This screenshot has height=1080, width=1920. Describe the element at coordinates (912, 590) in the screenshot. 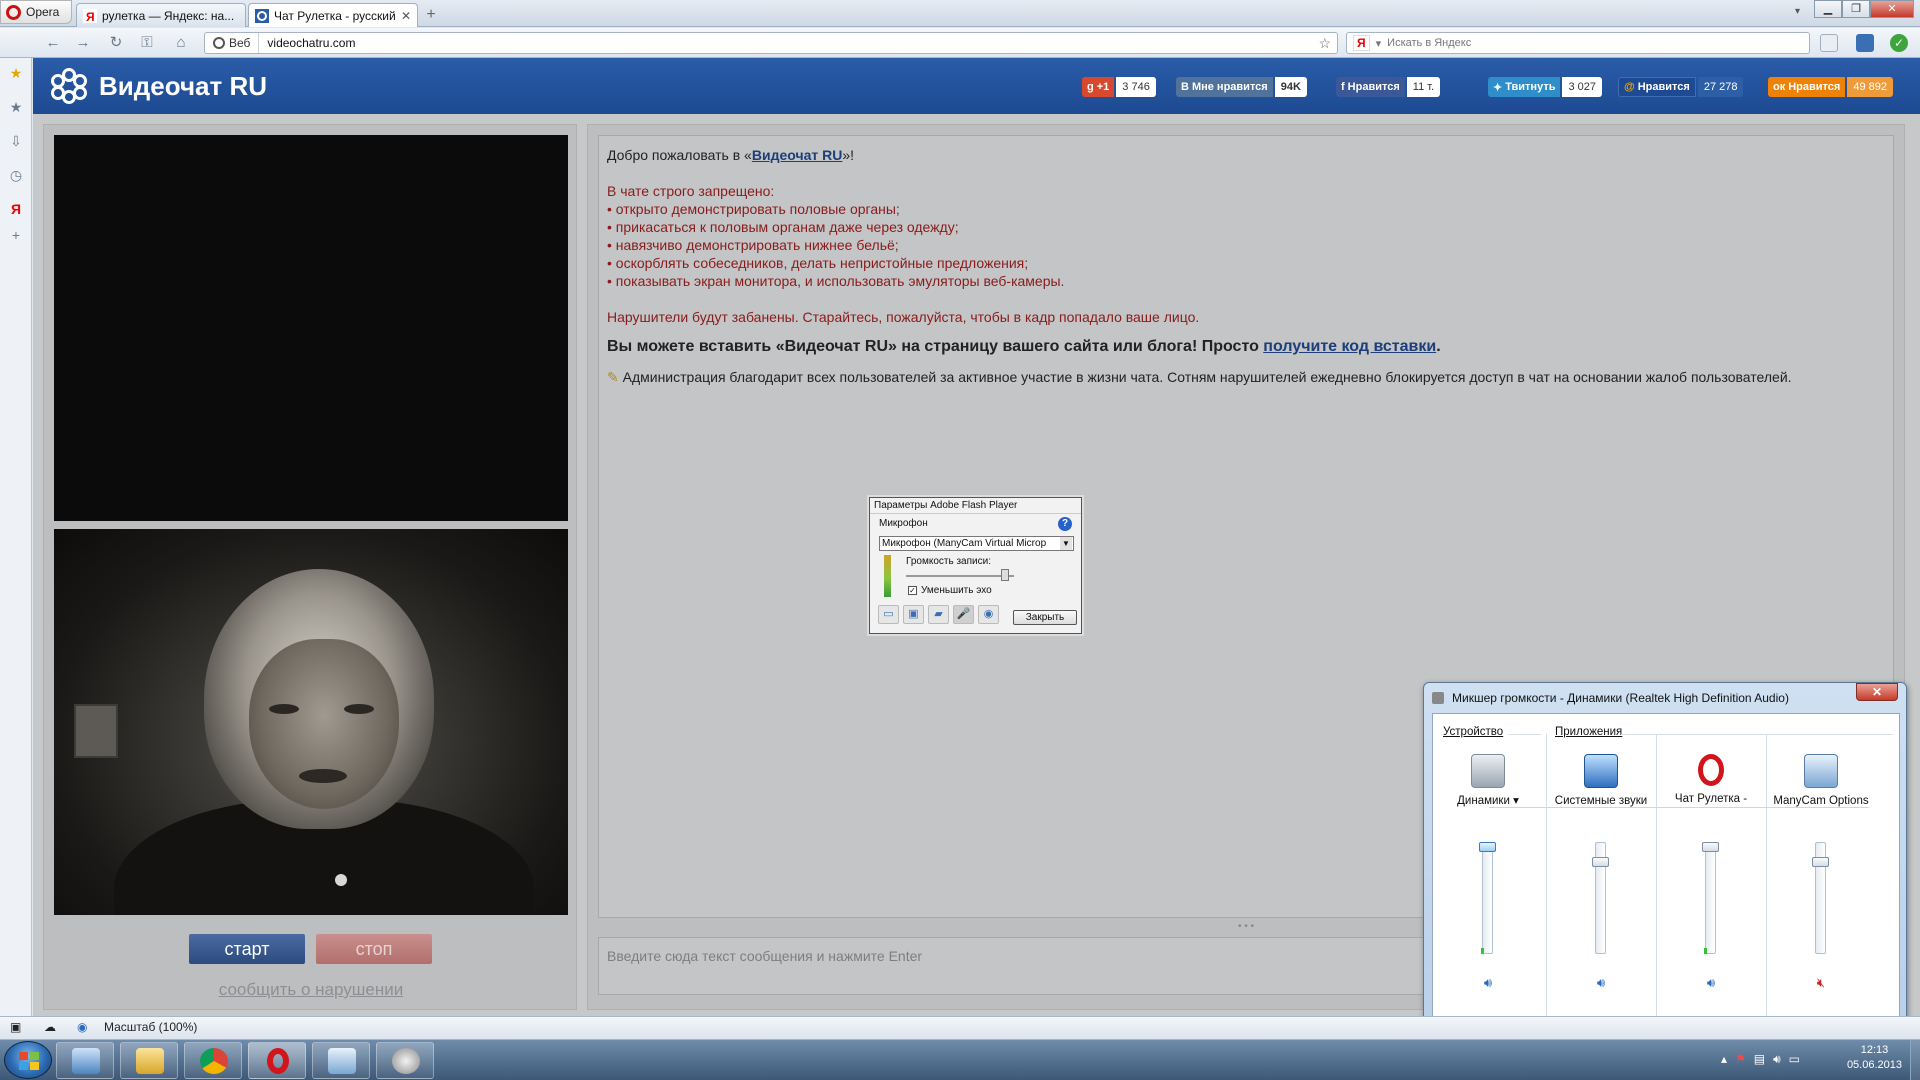

I see `echo-checkbox: ✓` at that location.